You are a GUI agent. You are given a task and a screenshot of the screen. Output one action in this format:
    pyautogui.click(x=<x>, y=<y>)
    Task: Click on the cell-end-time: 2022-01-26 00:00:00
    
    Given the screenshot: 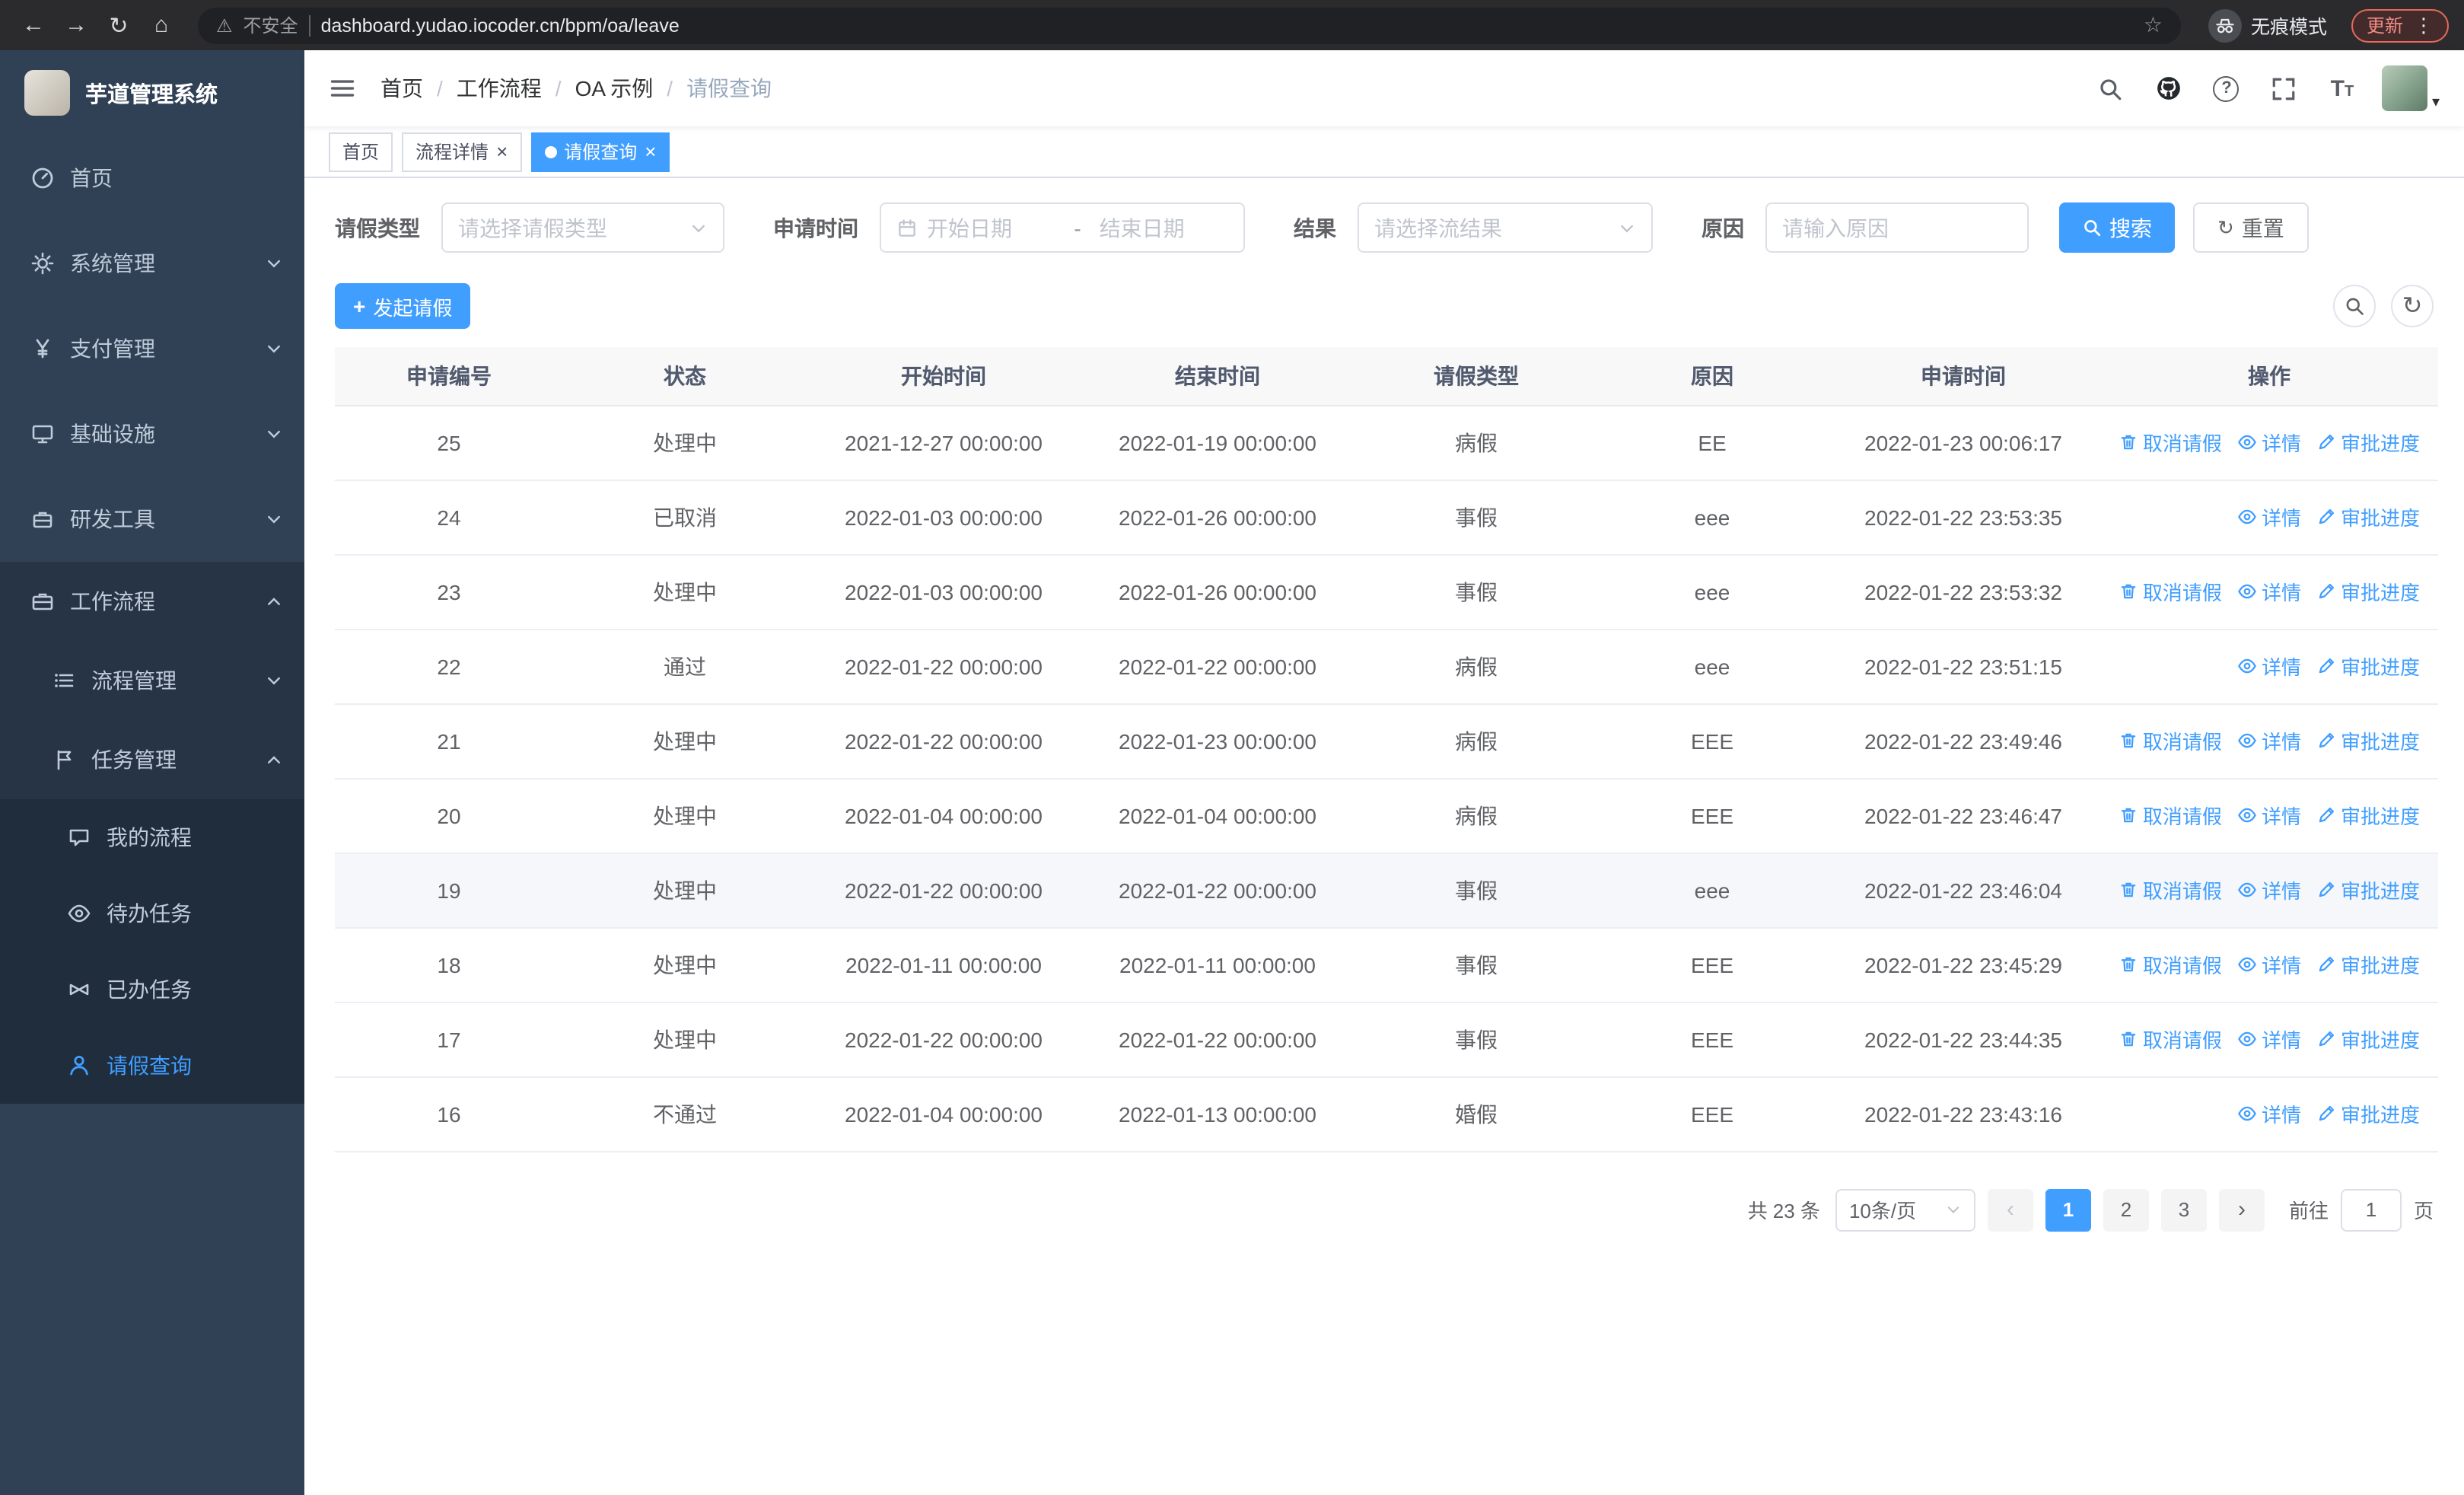 What is the action you would take?
    pyautogui.click(x=1218, y=592)
    